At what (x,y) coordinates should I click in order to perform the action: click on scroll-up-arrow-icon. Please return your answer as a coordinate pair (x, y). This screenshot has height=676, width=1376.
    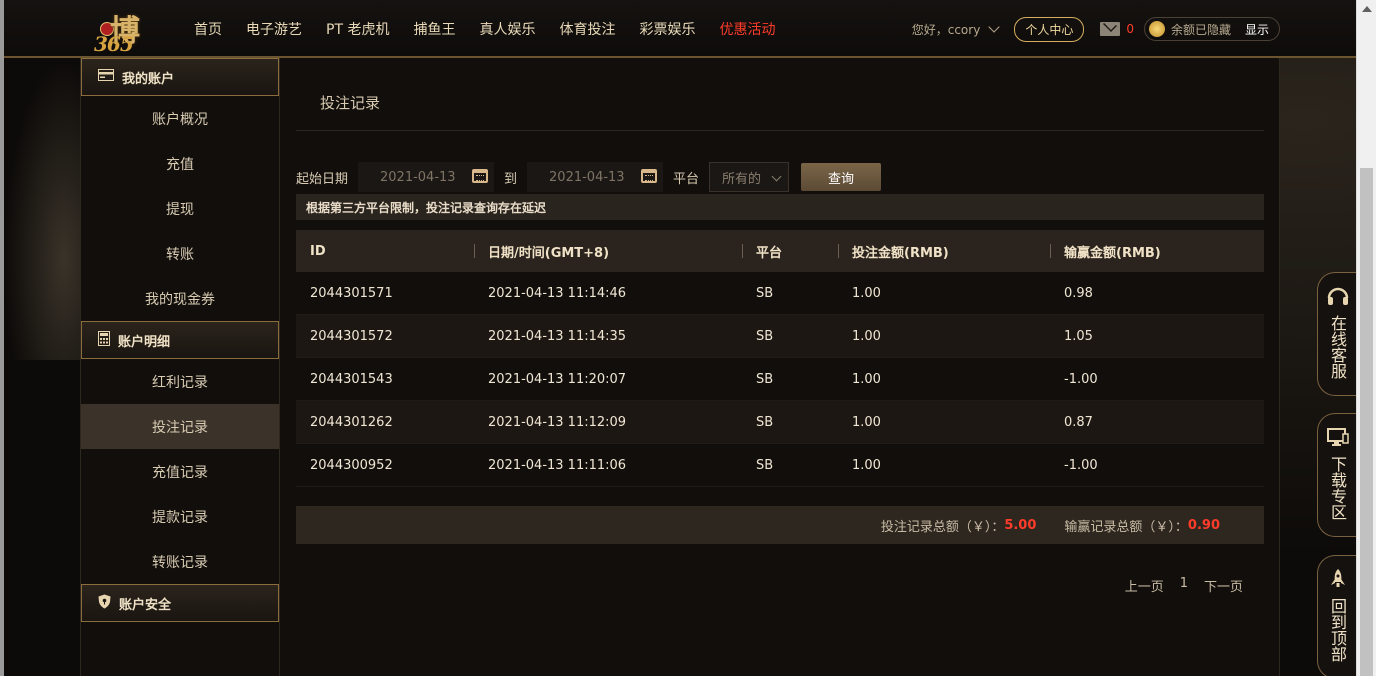
    Looking at the image, I should click on (1367, 9).